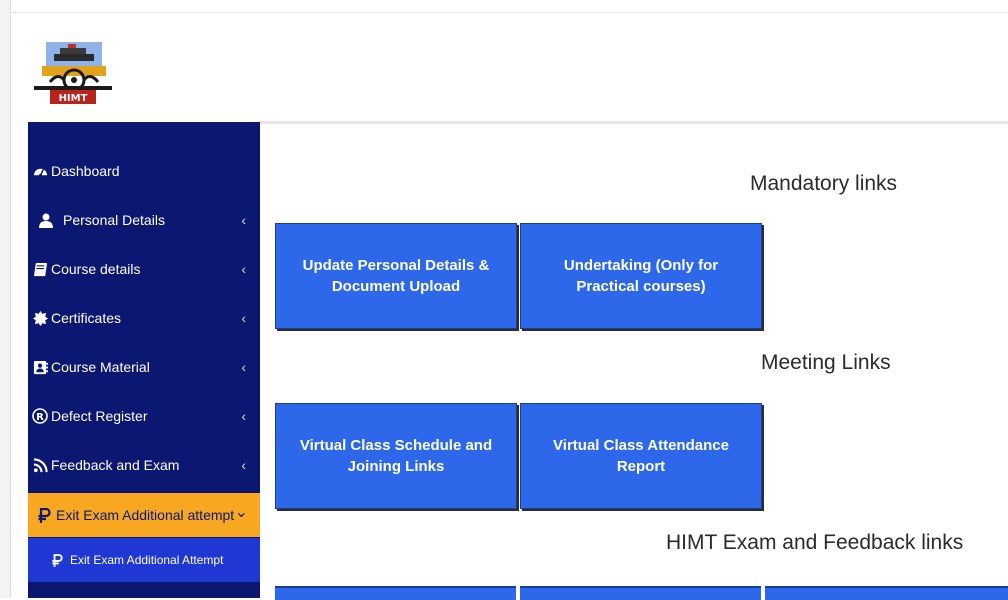 This screenshot has width=1008, height=600. Describe the element at coordinates (114, 220) in the screenshot. I see `sidebar-item-label: Personal Details` at that location.